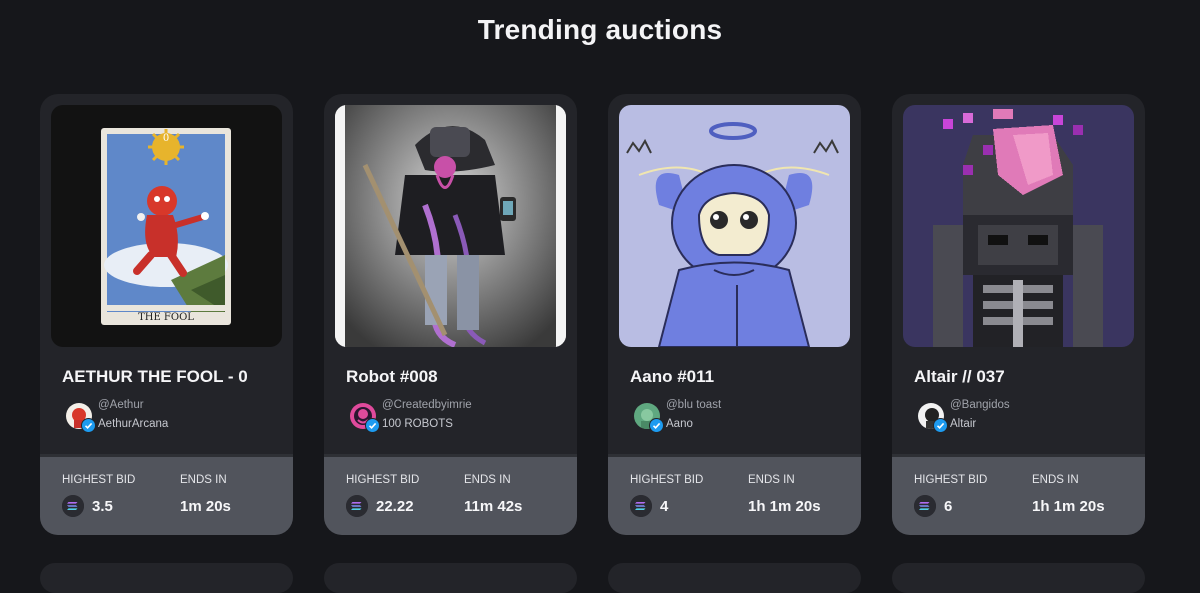 This screenshot has height=593, width=1200. Describe the element at coordinates (166, 226) in the screenshot. I see `nft-image-aethur-the-fool: 0 THE FOOL` at that location.